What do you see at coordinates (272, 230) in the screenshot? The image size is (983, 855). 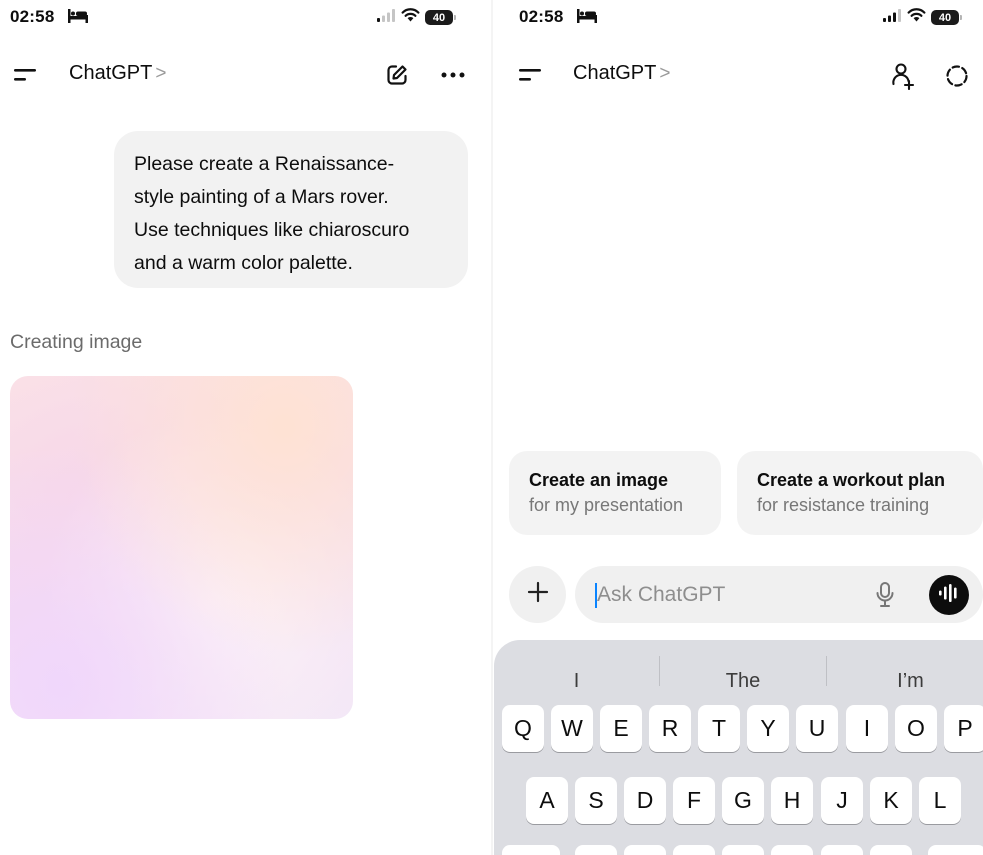 I see `message-line: Use techniques like chiaroscuro` at bounding box center [272, 230].